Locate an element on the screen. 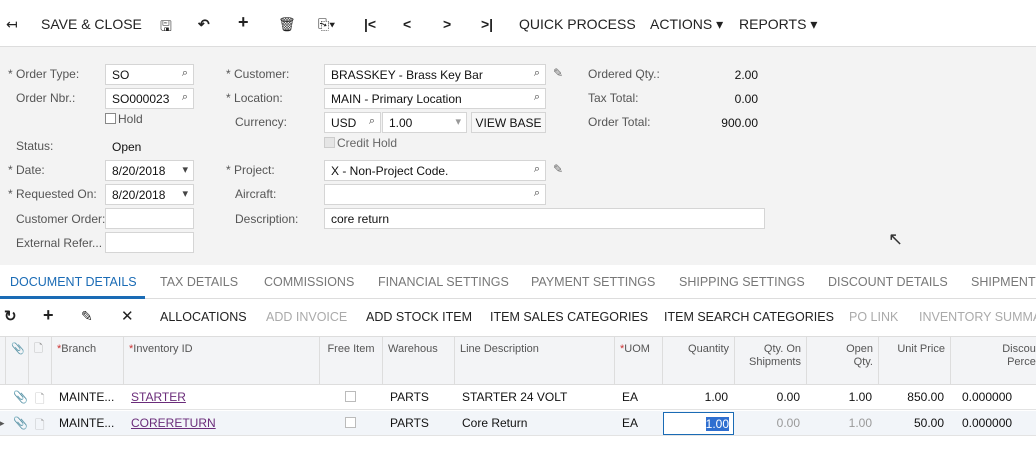 This screenshot has width=1036, height=469. line-description-cell: Core Return is located at coordinates (494, 423).